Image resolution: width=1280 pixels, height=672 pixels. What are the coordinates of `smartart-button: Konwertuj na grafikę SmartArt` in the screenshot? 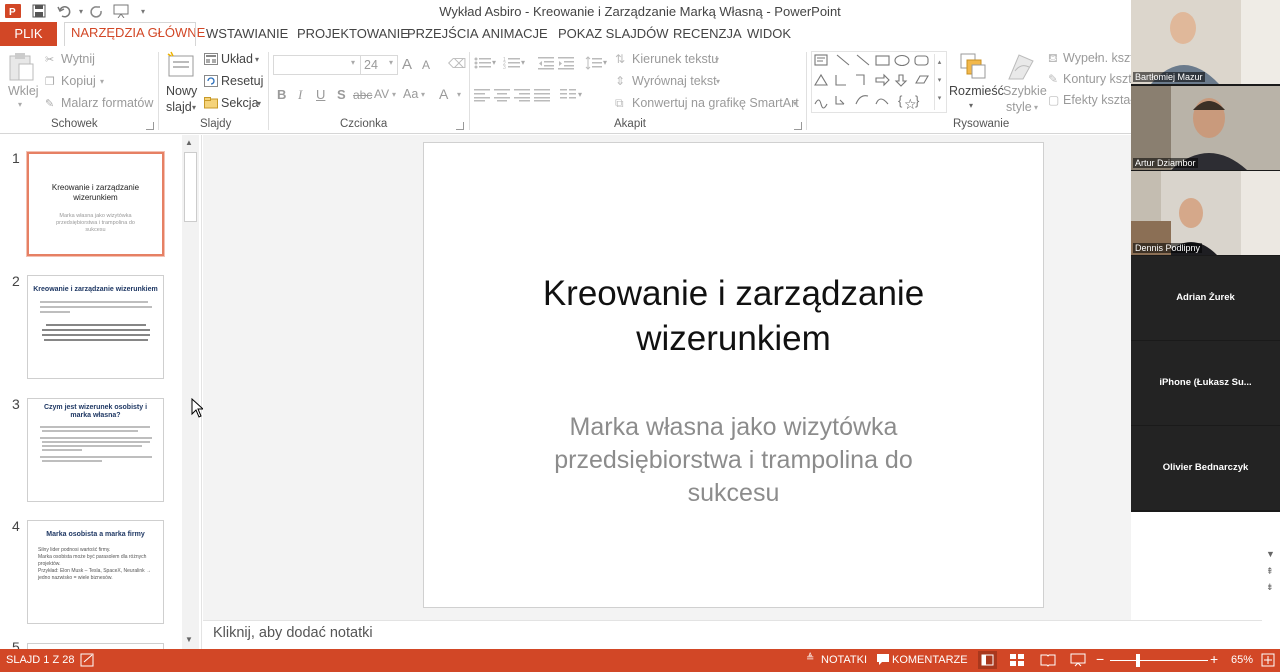 It's located at (715, 103).